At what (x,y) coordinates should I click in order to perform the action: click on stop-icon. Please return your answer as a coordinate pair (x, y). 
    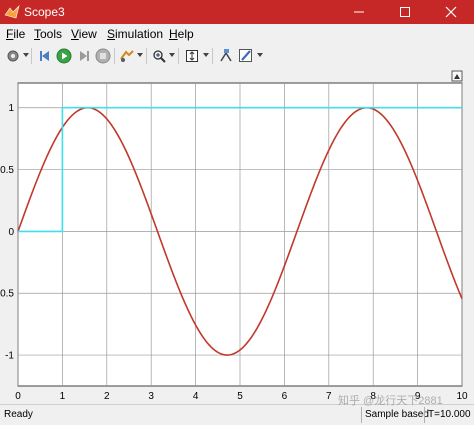
    Looking at the image, I should click on (103, 56).